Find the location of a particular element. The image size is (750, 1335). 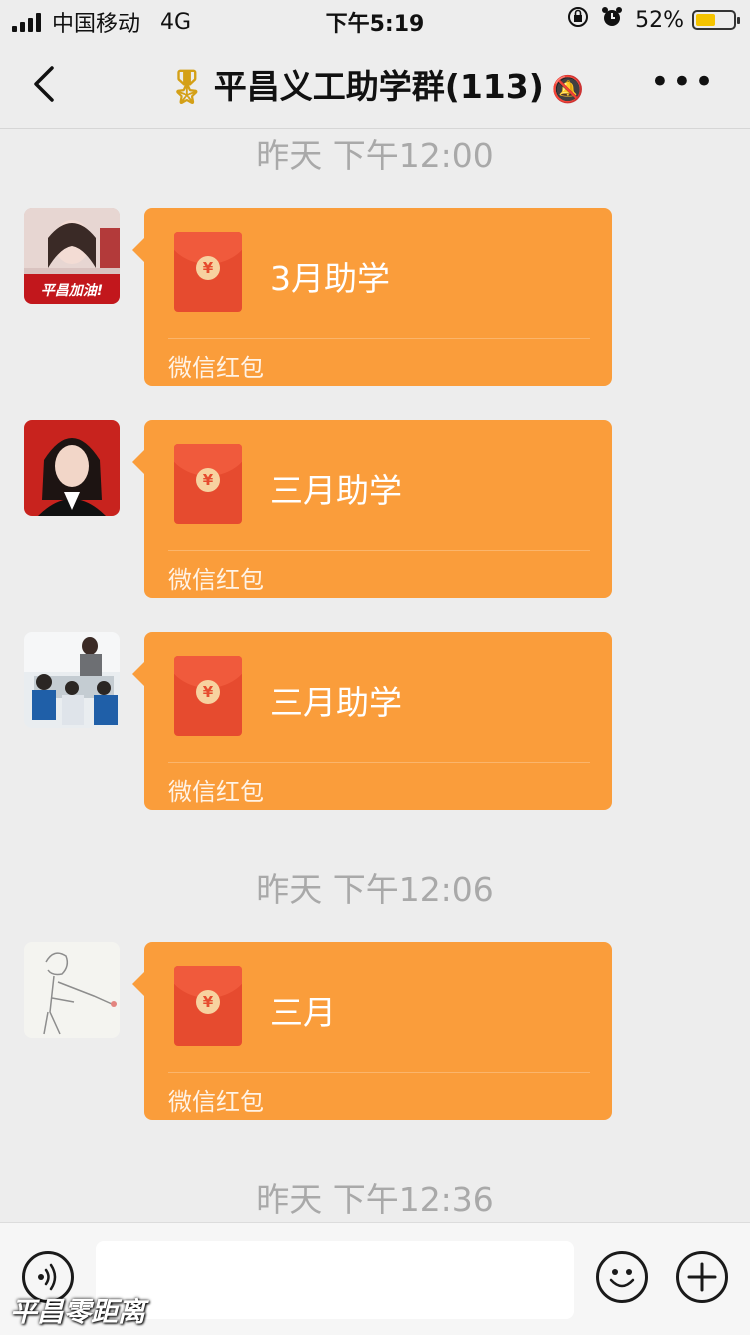

list-item: ¥ 三月 微信红包 is located at coordinates (375, 1032).